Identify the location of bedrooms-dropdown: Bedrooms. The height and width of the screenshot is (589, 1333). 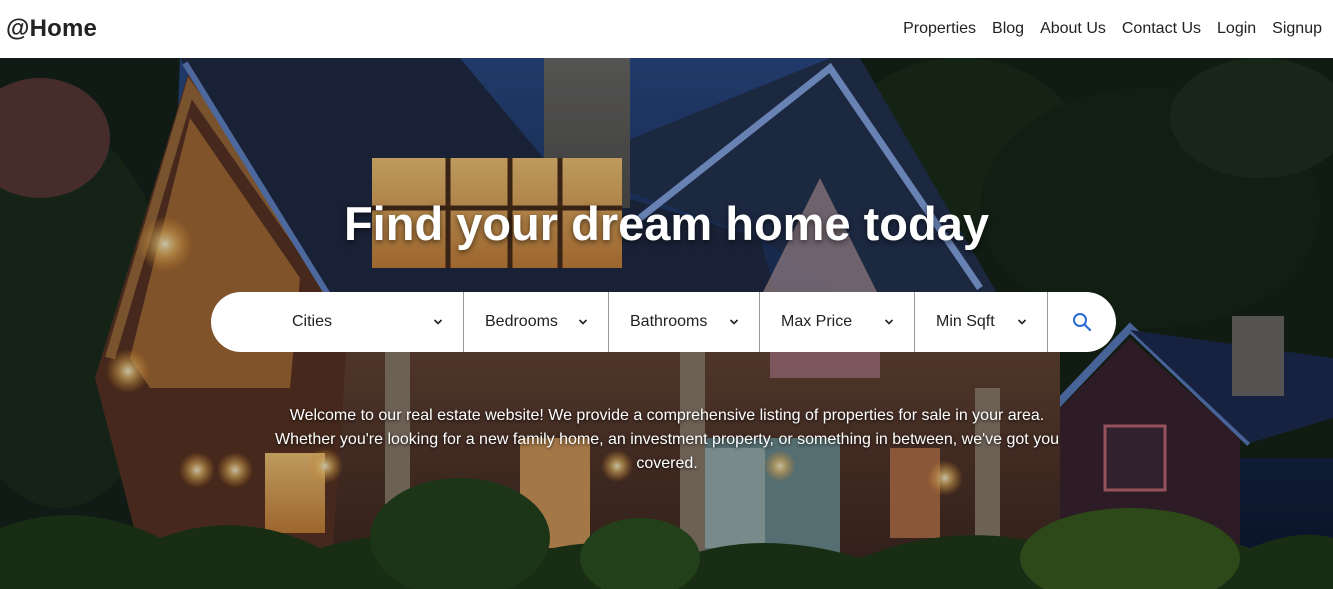
(536, 322).